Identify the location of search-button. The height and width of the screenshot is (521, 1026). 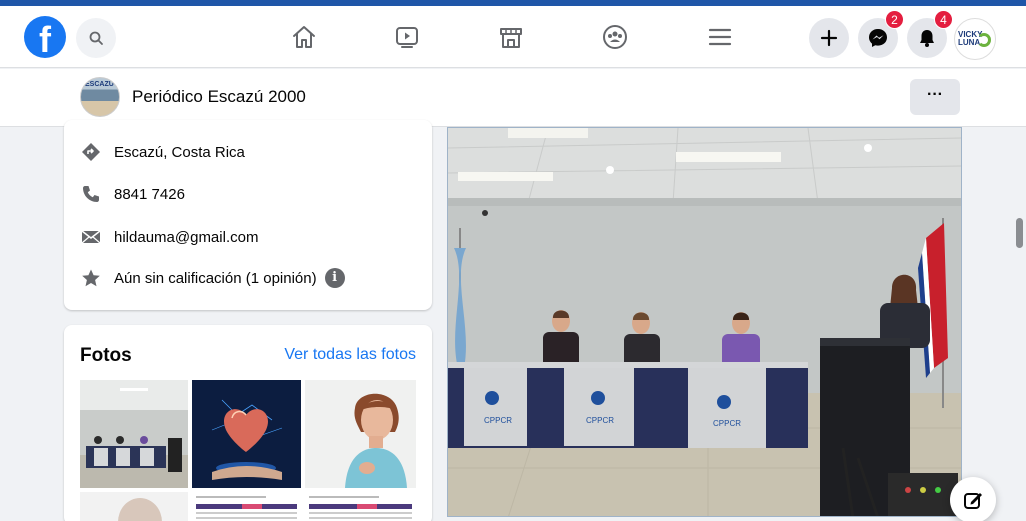
(96, 38).